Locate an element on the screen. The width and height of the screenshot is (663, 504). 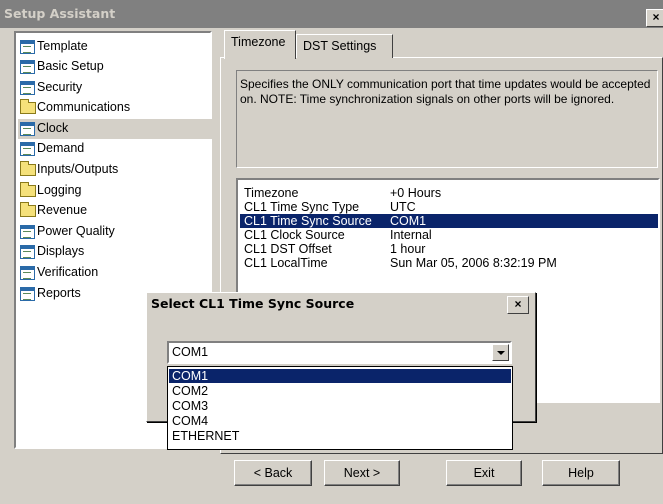
tree-item-label: Clock is located at coordinates (53, 128).